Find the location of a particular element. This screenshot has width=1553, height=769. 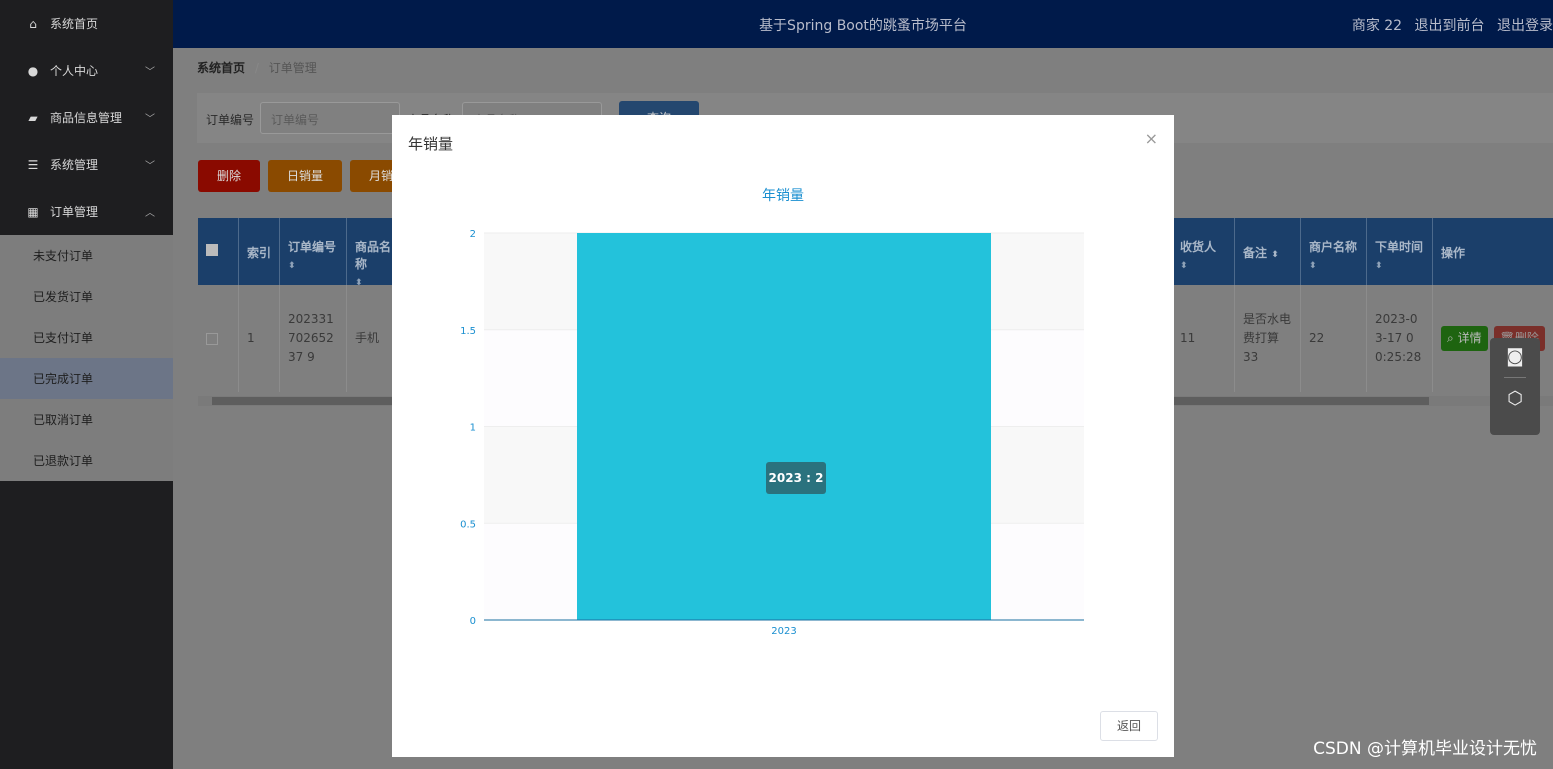

delete-button: 删除 is located at coordinates (229, 176).